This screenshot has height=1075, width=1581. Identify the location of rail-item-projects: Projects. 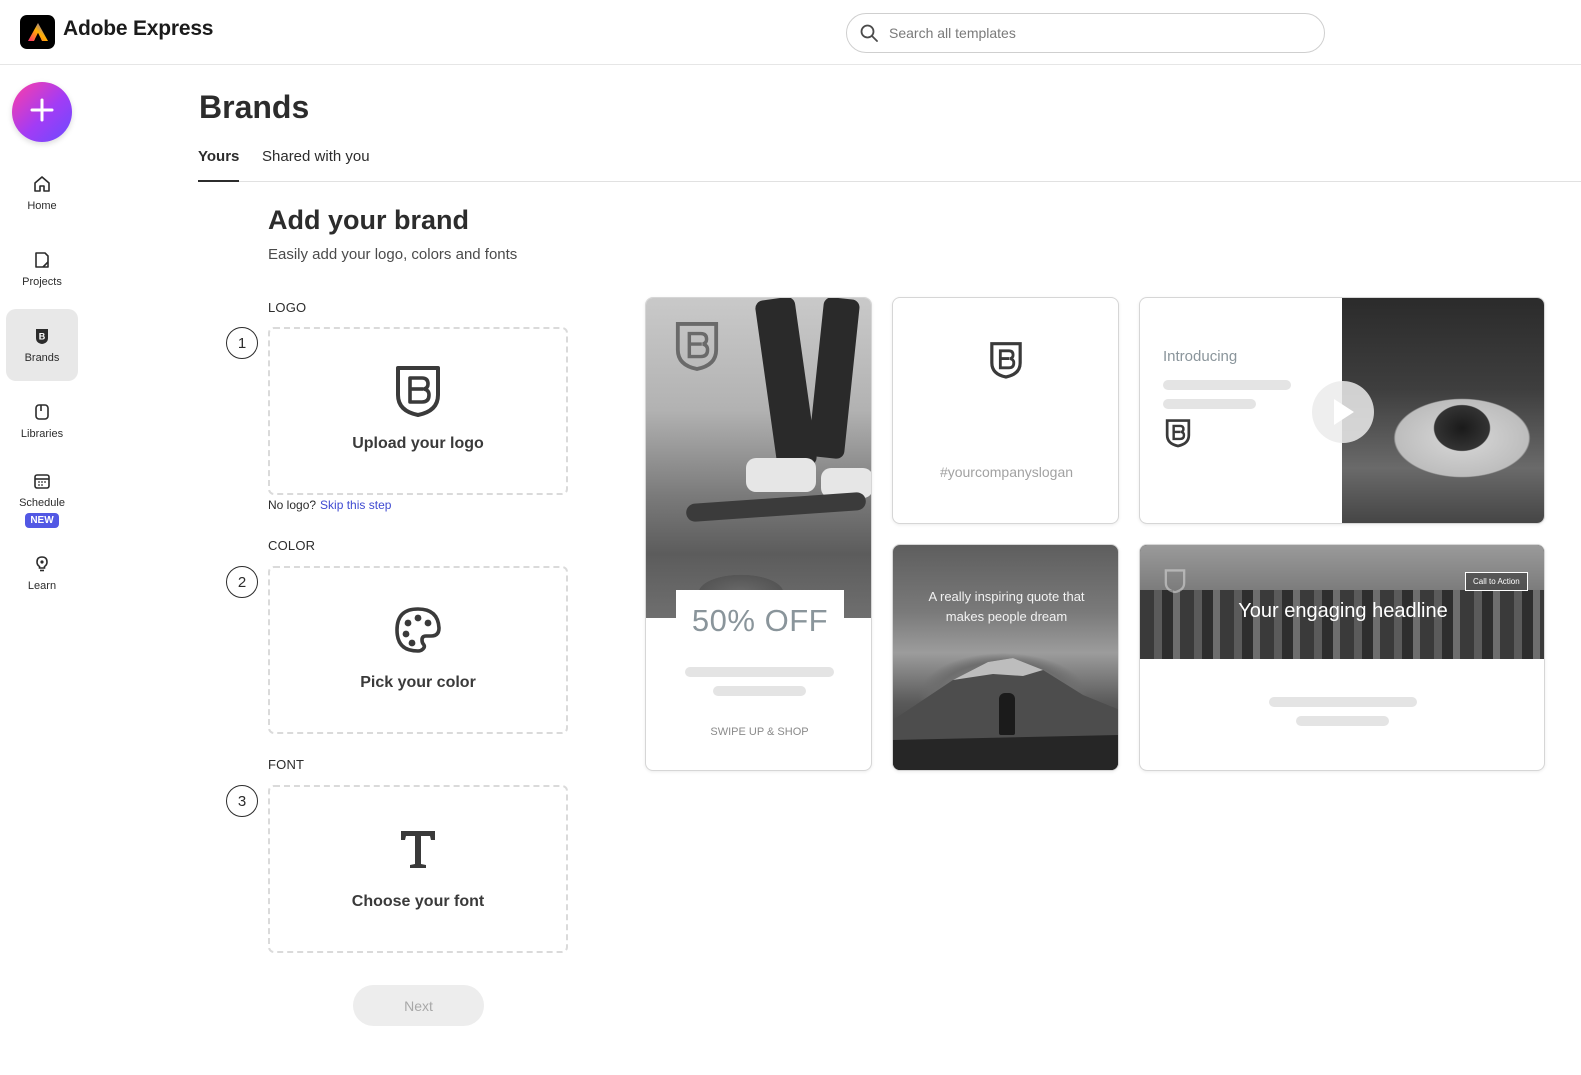
(42, 269).